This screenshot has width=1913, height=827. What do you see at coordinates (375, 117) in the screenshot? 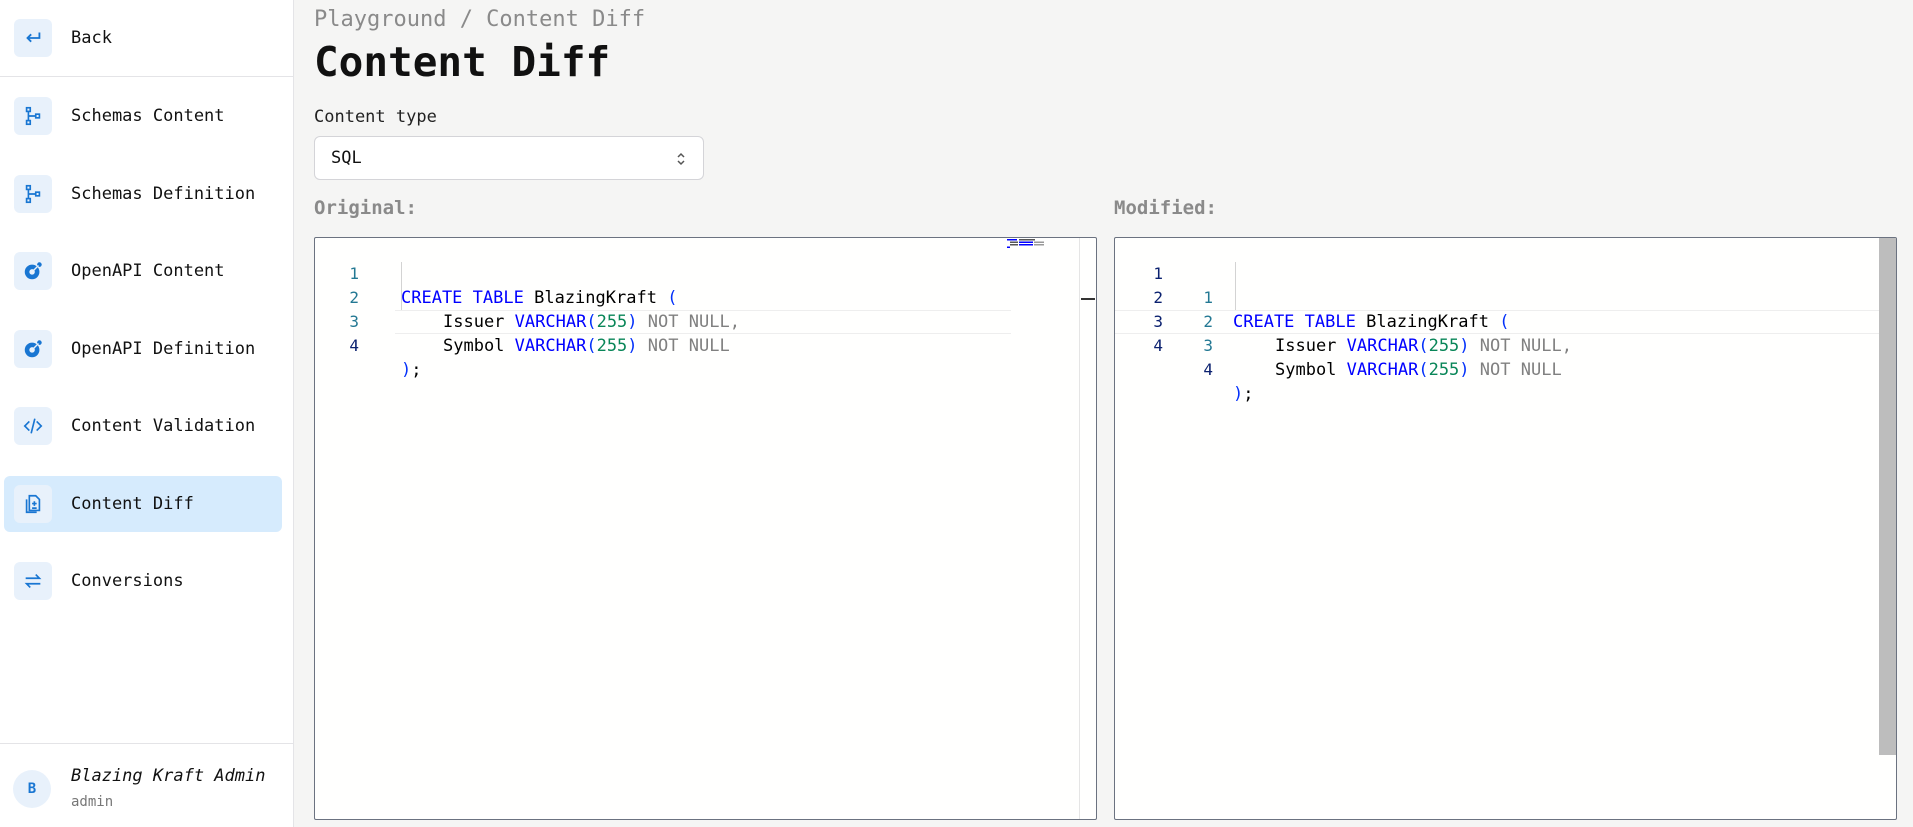
I see `content-type-label: Content type` at bounding box center [375, 117].